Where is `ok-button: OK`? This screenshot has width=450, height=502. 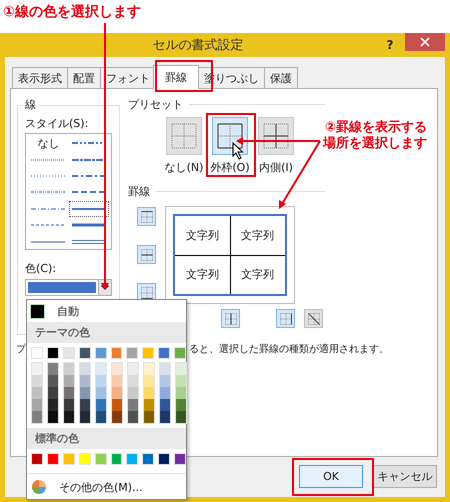
ok-button: OK is located at coordinates (331, 476).